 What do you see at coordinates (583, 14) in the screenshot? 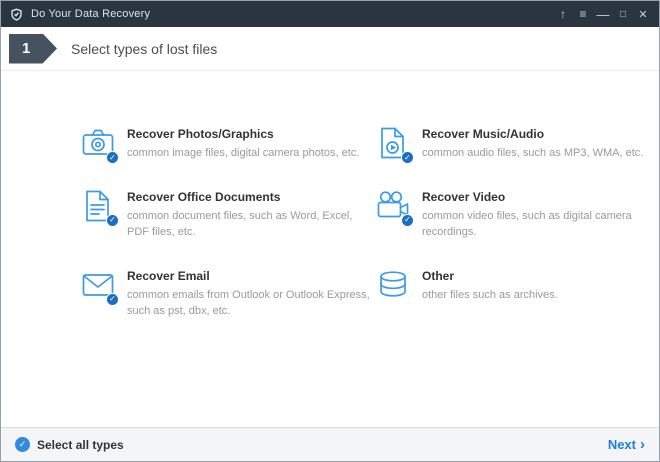
I see `menu-button: ≡` at bounding box center [583, 14].